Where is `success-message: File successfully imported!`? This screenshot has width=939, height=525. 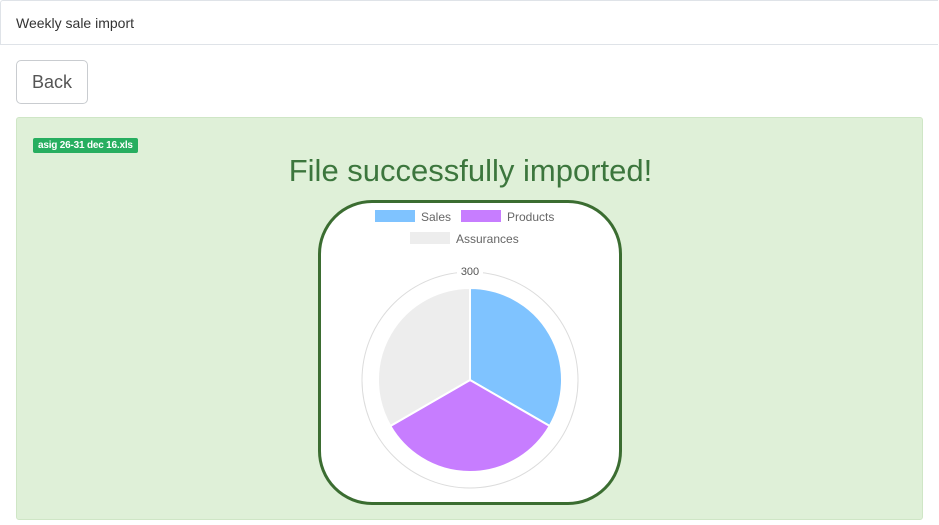 success-message: File successfully imported! is located at coordinates (470, 170).